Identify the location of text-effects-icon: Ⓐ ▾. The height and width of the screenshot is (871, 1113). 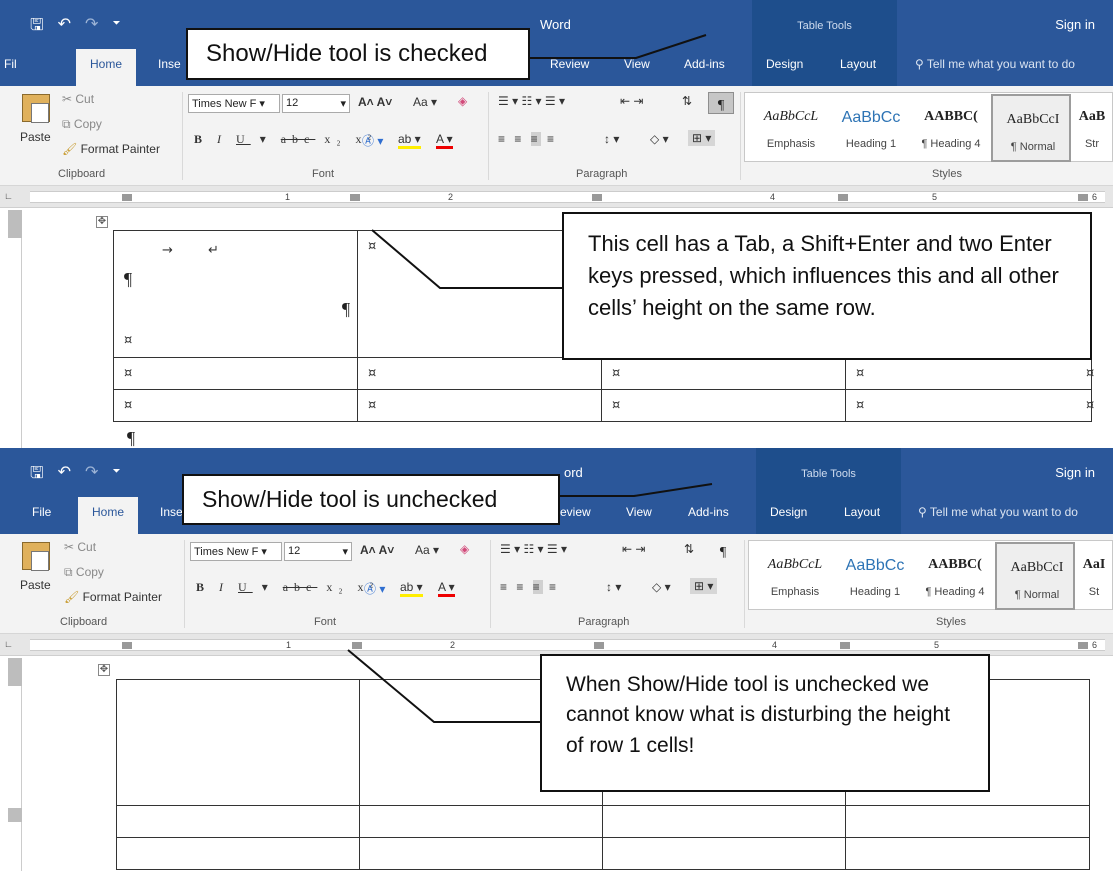
(374, 588).